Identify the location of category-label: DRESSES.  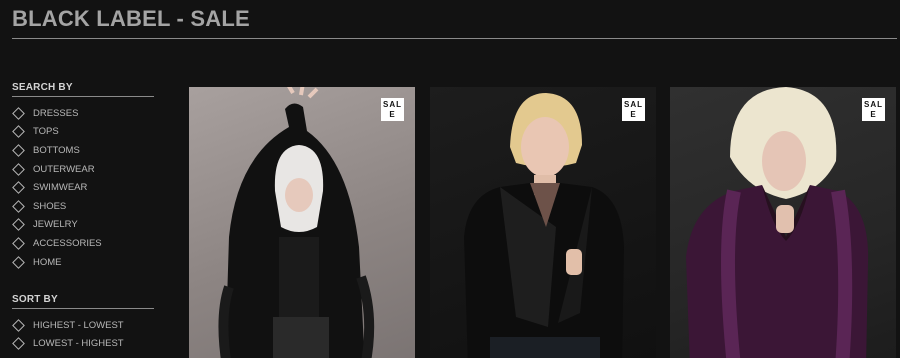
(56, 113).